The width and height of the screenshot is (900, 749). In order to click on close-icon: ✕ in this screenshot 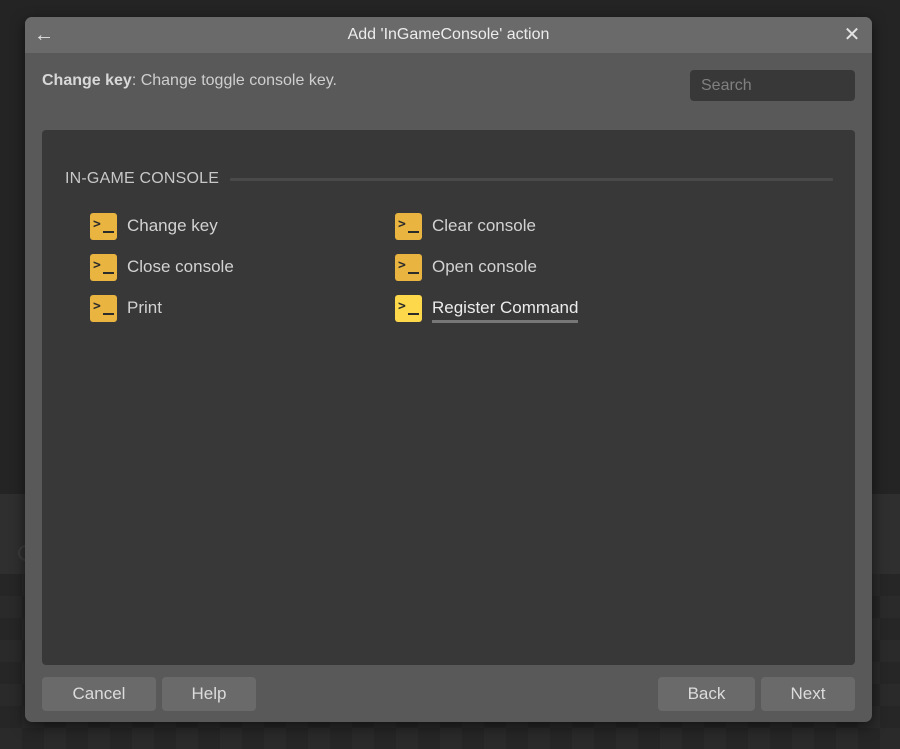, I will do `click(852, 35)`.